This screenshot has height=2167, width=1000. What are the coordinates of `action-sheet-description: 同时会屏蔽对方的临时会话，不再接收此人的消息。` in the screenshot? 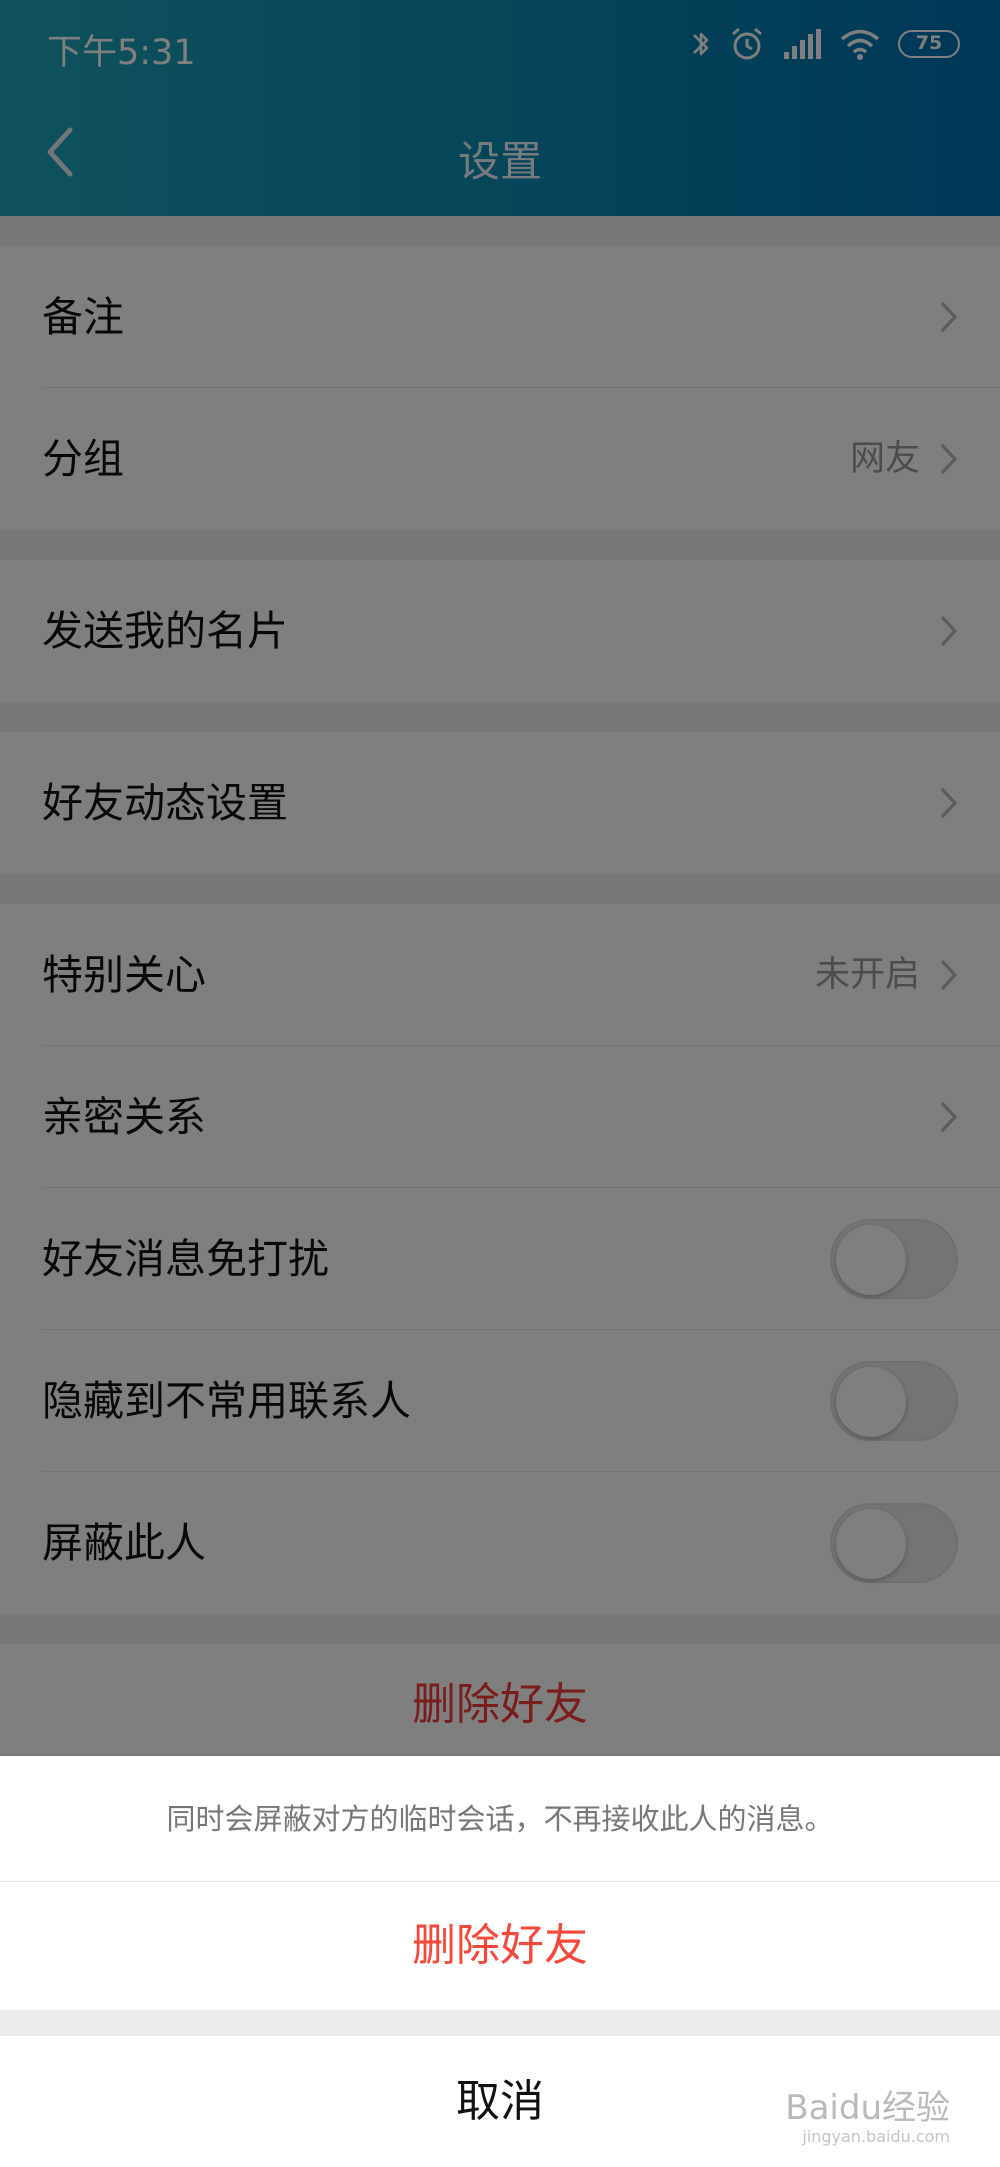 It's located at (500, 1819).